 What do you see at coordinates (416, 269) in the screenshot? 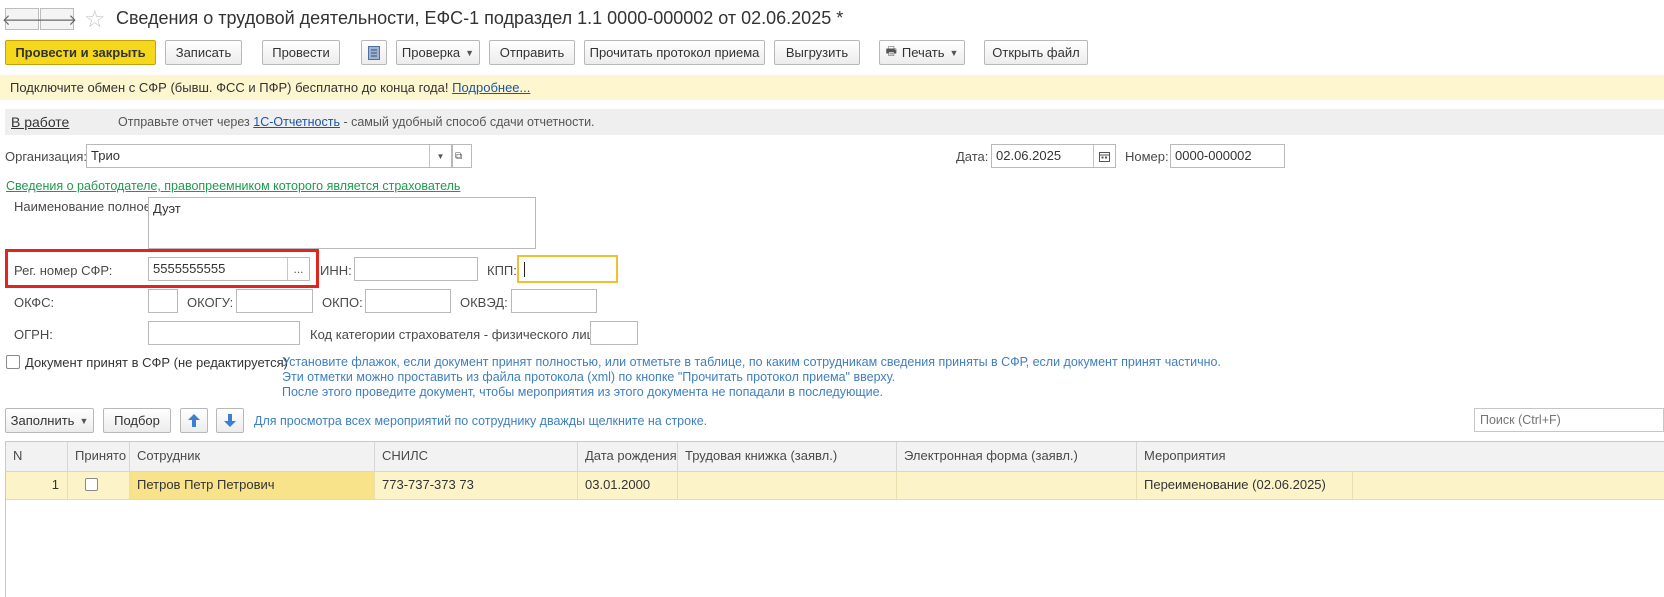
I see `inn-field` at bounding box center [416, 269].